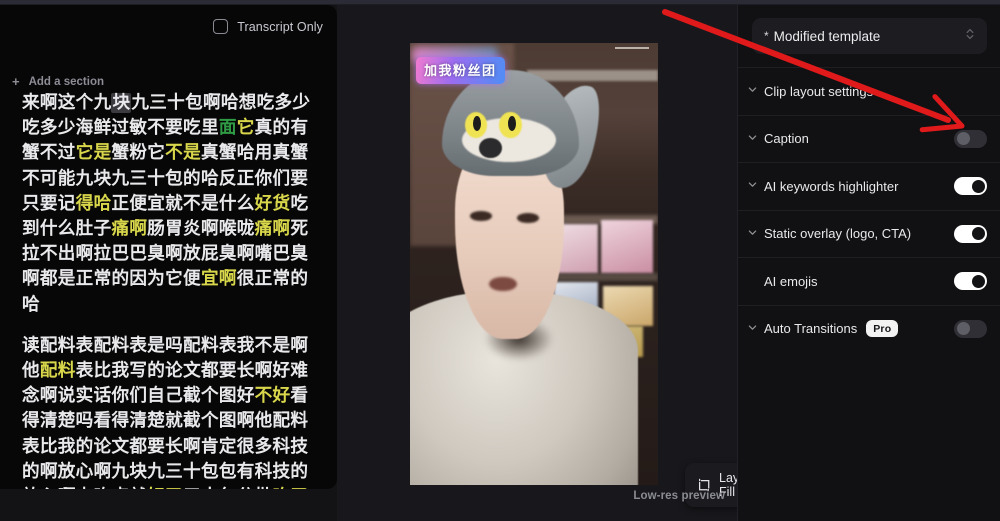  What do you see at coordinates (527, 218) in the screenshot?
I see `video-person-eye-right` at bounding box center [527, 218].